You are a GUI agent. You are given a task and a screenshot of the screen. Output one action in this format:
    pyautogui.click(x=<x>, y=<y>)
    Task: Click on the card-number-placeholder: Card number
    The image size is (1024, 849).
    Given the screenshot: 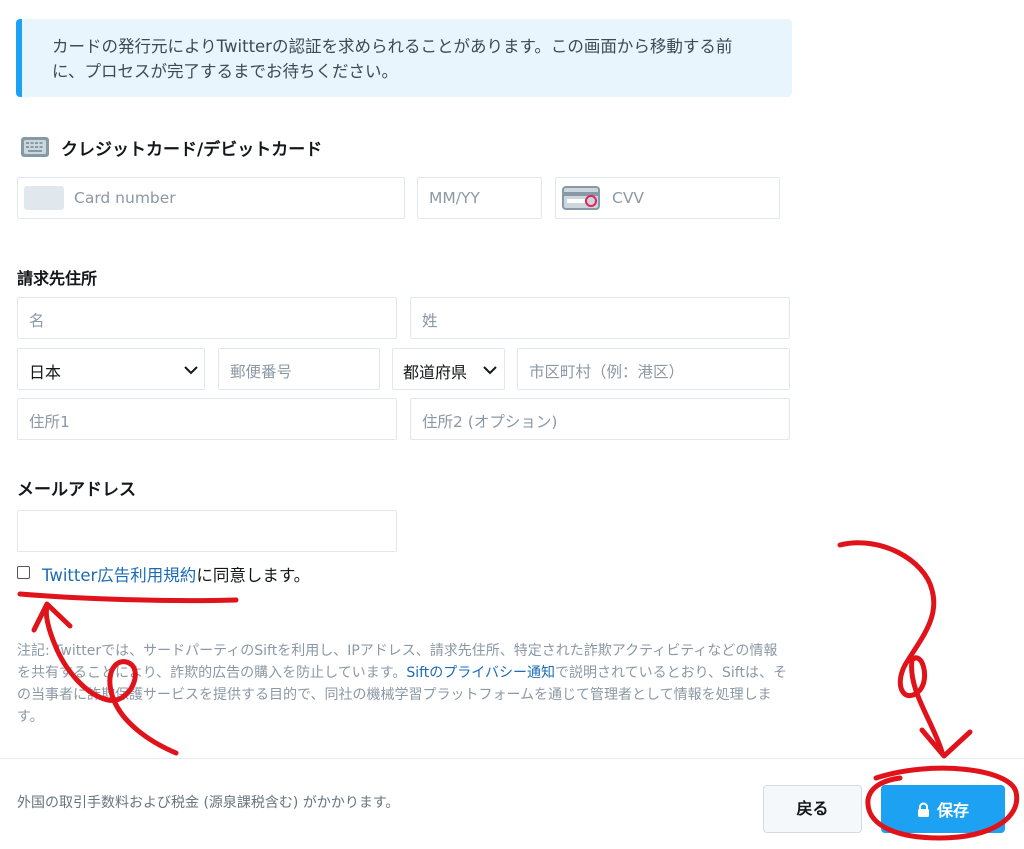 What is the action you would take?
    pyautogui.click(x=125, y=198)
    